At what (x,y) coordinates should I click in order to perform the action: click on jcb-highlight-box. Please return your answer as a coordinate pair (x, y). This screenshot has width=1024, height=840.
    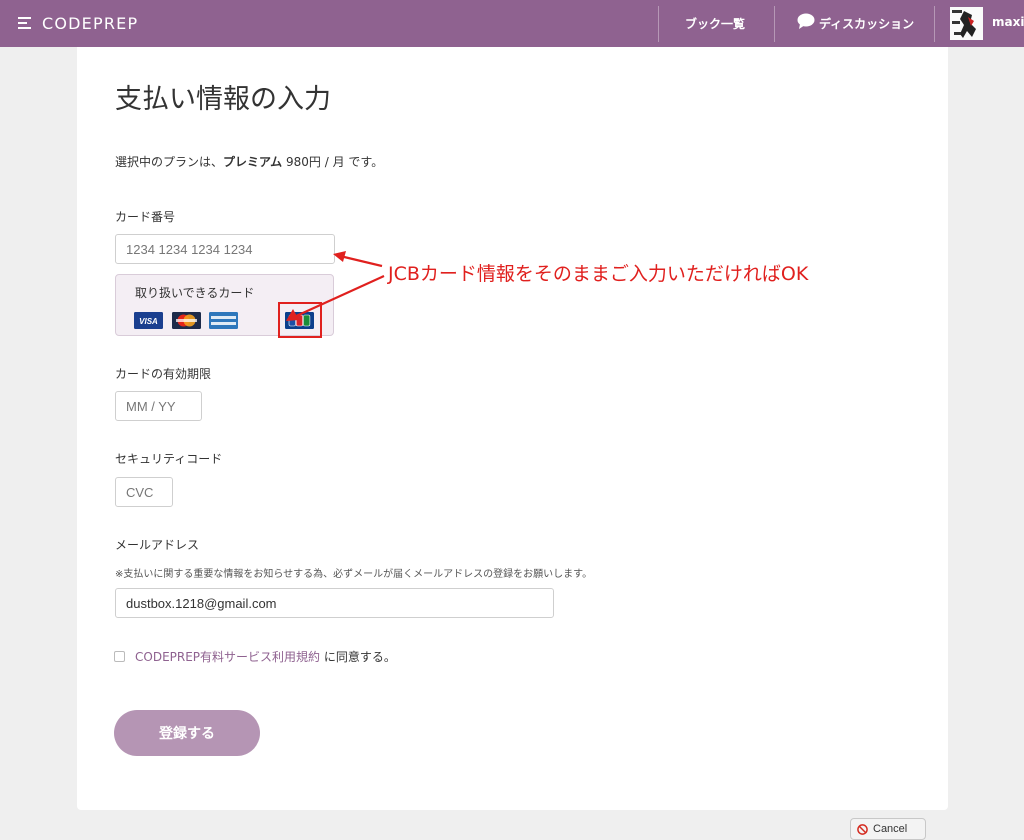
    Looking at the image, I should click on (300, 320).